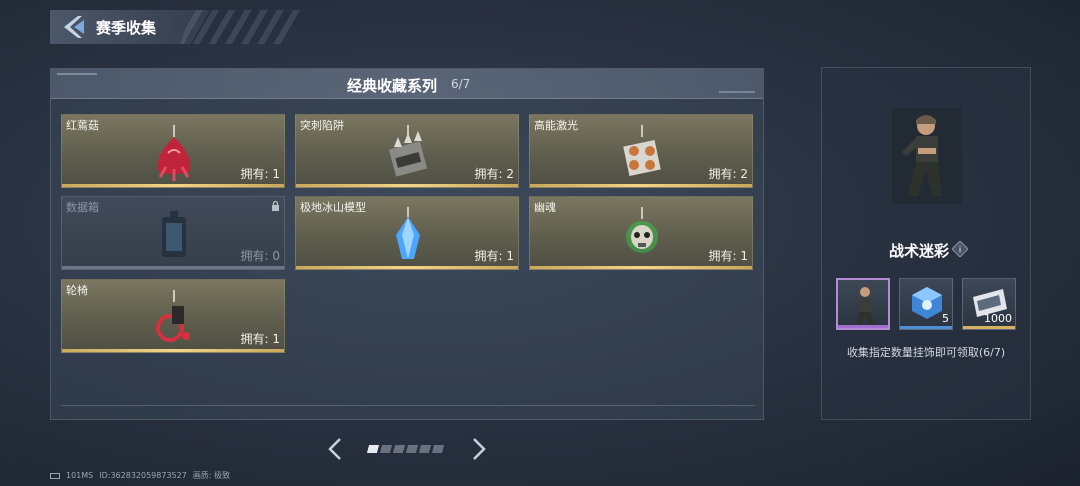 The width and height of the screenshot is (1080, 486). I want to click on data-box-charm-icon, so click(174, 234).